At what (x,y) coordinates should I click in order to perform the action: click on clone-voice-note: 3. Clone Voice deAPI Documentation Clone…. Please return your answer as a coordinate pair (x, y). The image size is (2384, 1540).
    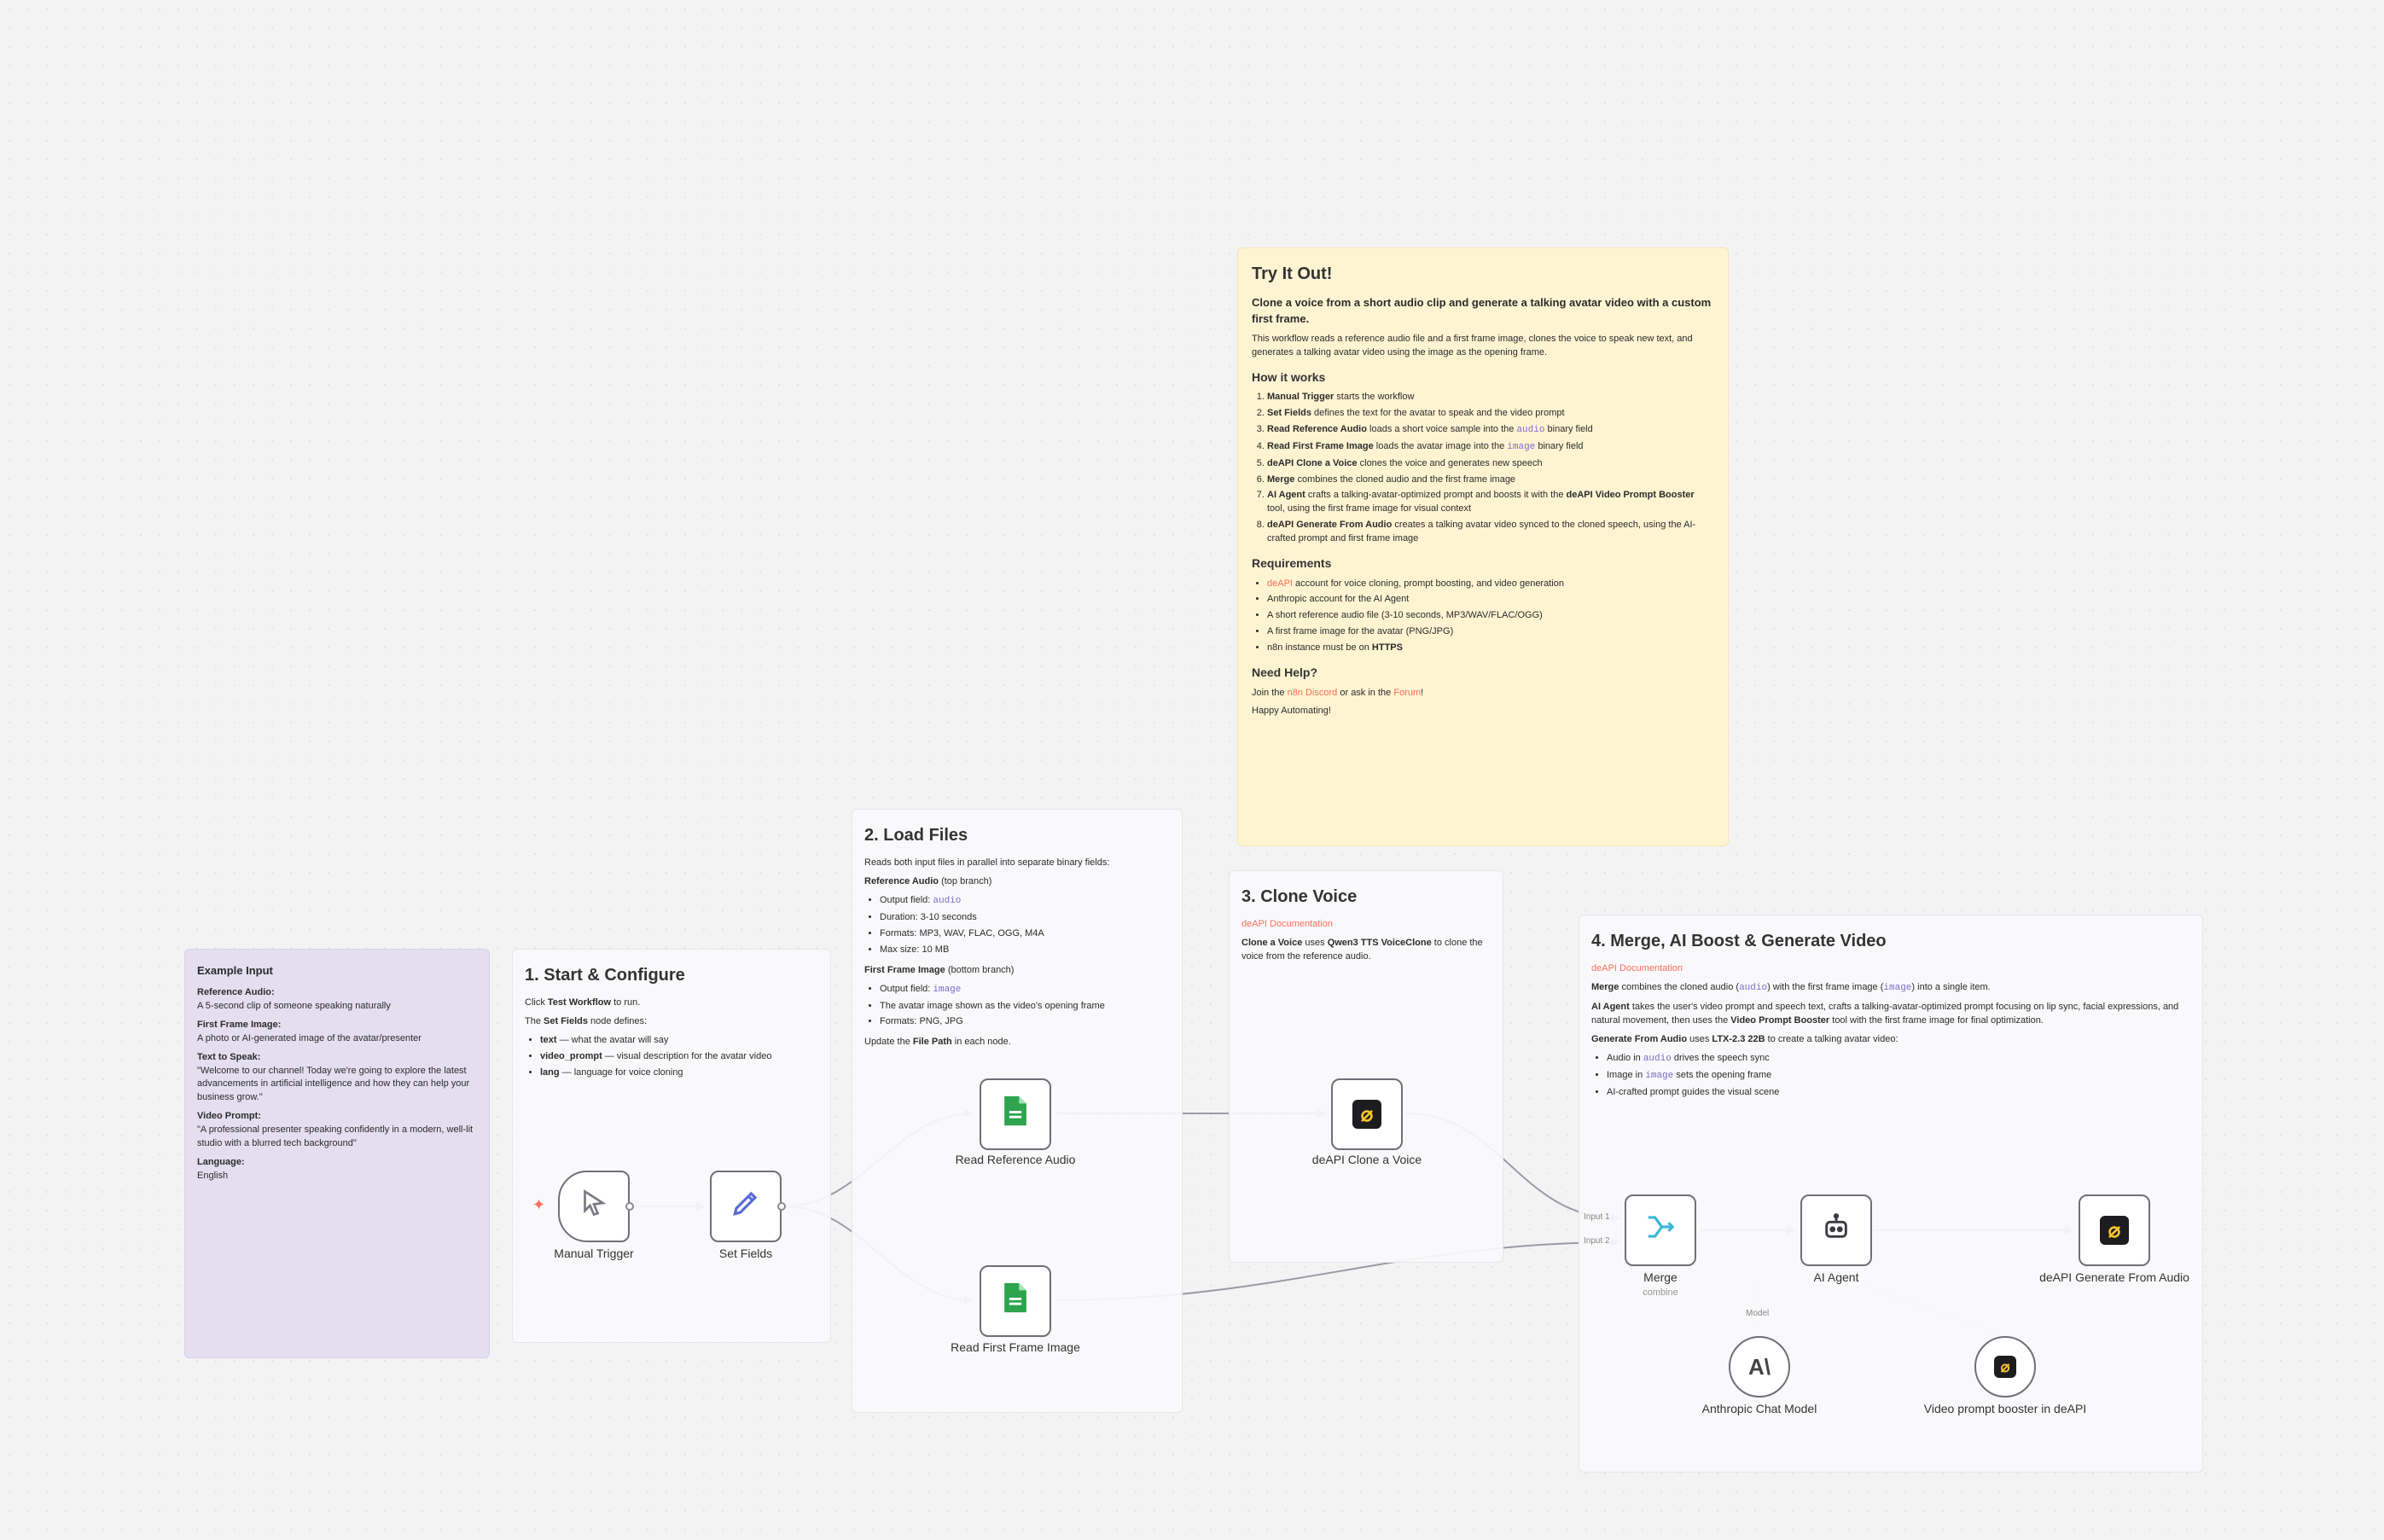
    Looking at the image, I should click on (1366, 1066).